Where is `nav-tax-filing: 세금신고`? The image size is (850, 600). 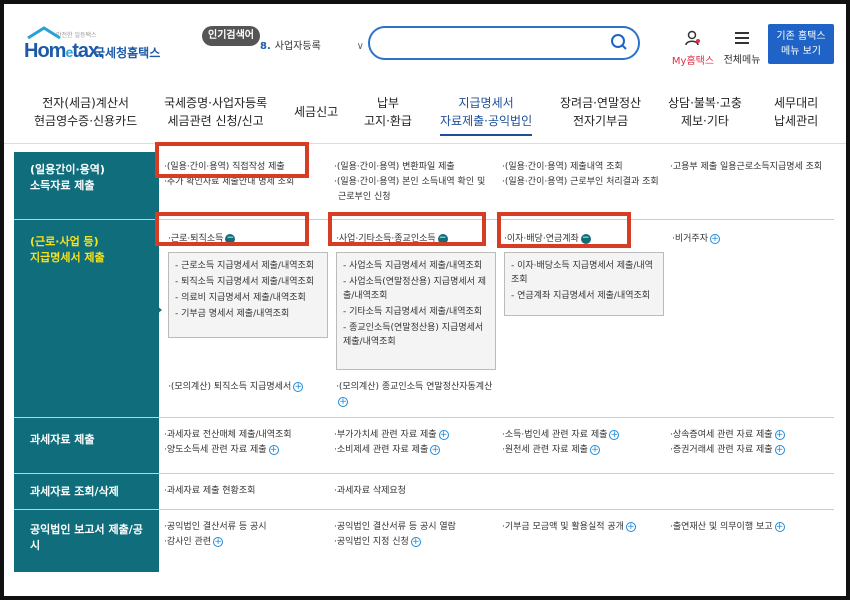
nav-tax-filing: 세금신고 is located at coordinates (316, 112).